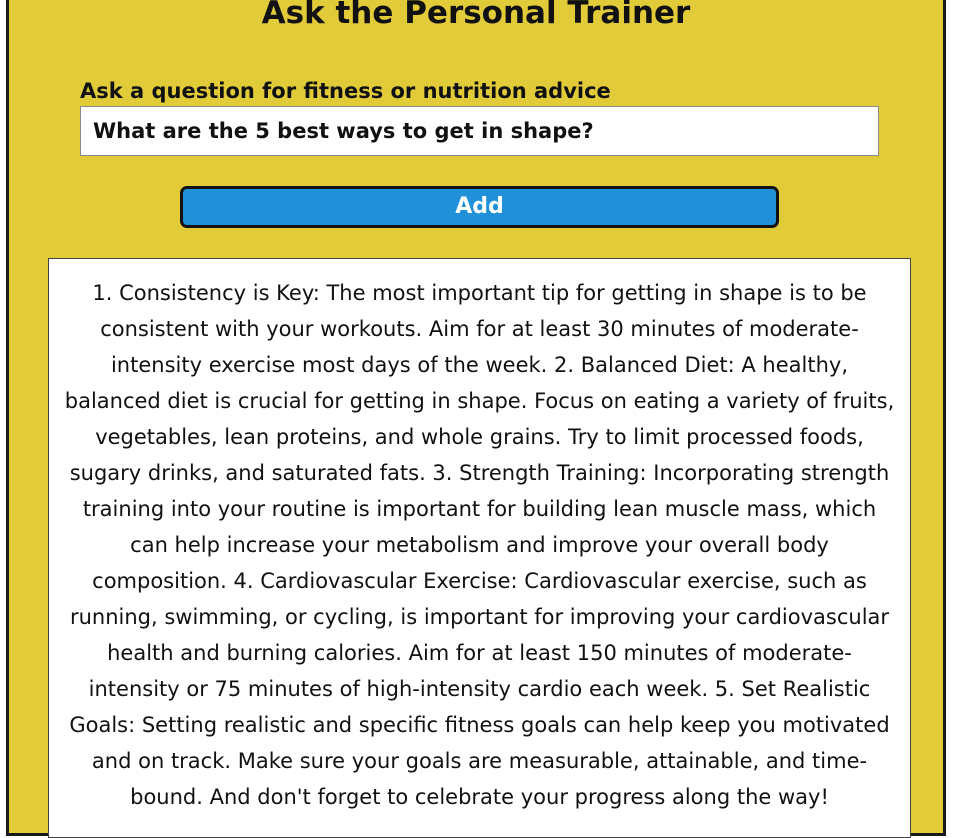 The height and width of the screenshot is (838, 956). Describe the element at coordinates (479, 131) in the screenshot. I see `question-input` at that location.